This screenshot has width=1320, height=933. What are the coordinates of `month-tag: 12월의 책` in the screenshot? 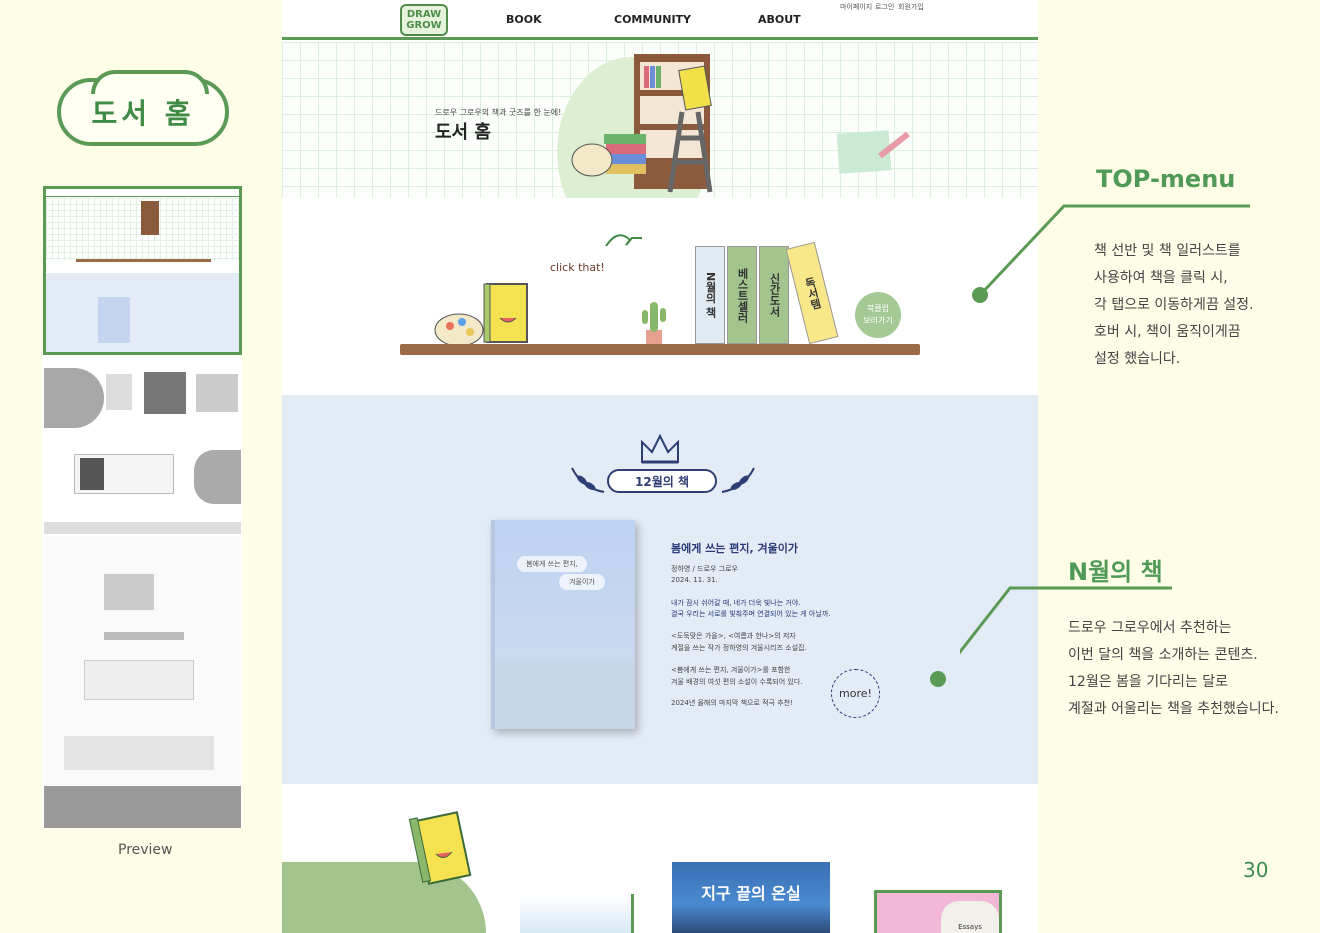 It's located at (662, 481).